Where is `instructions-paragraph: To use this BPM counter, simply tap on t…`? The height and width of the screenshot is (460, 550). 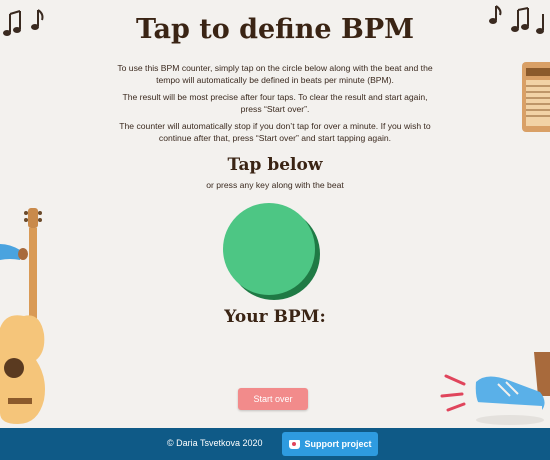 instructions-paragraph: To use this BPM counter, simply tap on t… is located at coordinates (275, 74).